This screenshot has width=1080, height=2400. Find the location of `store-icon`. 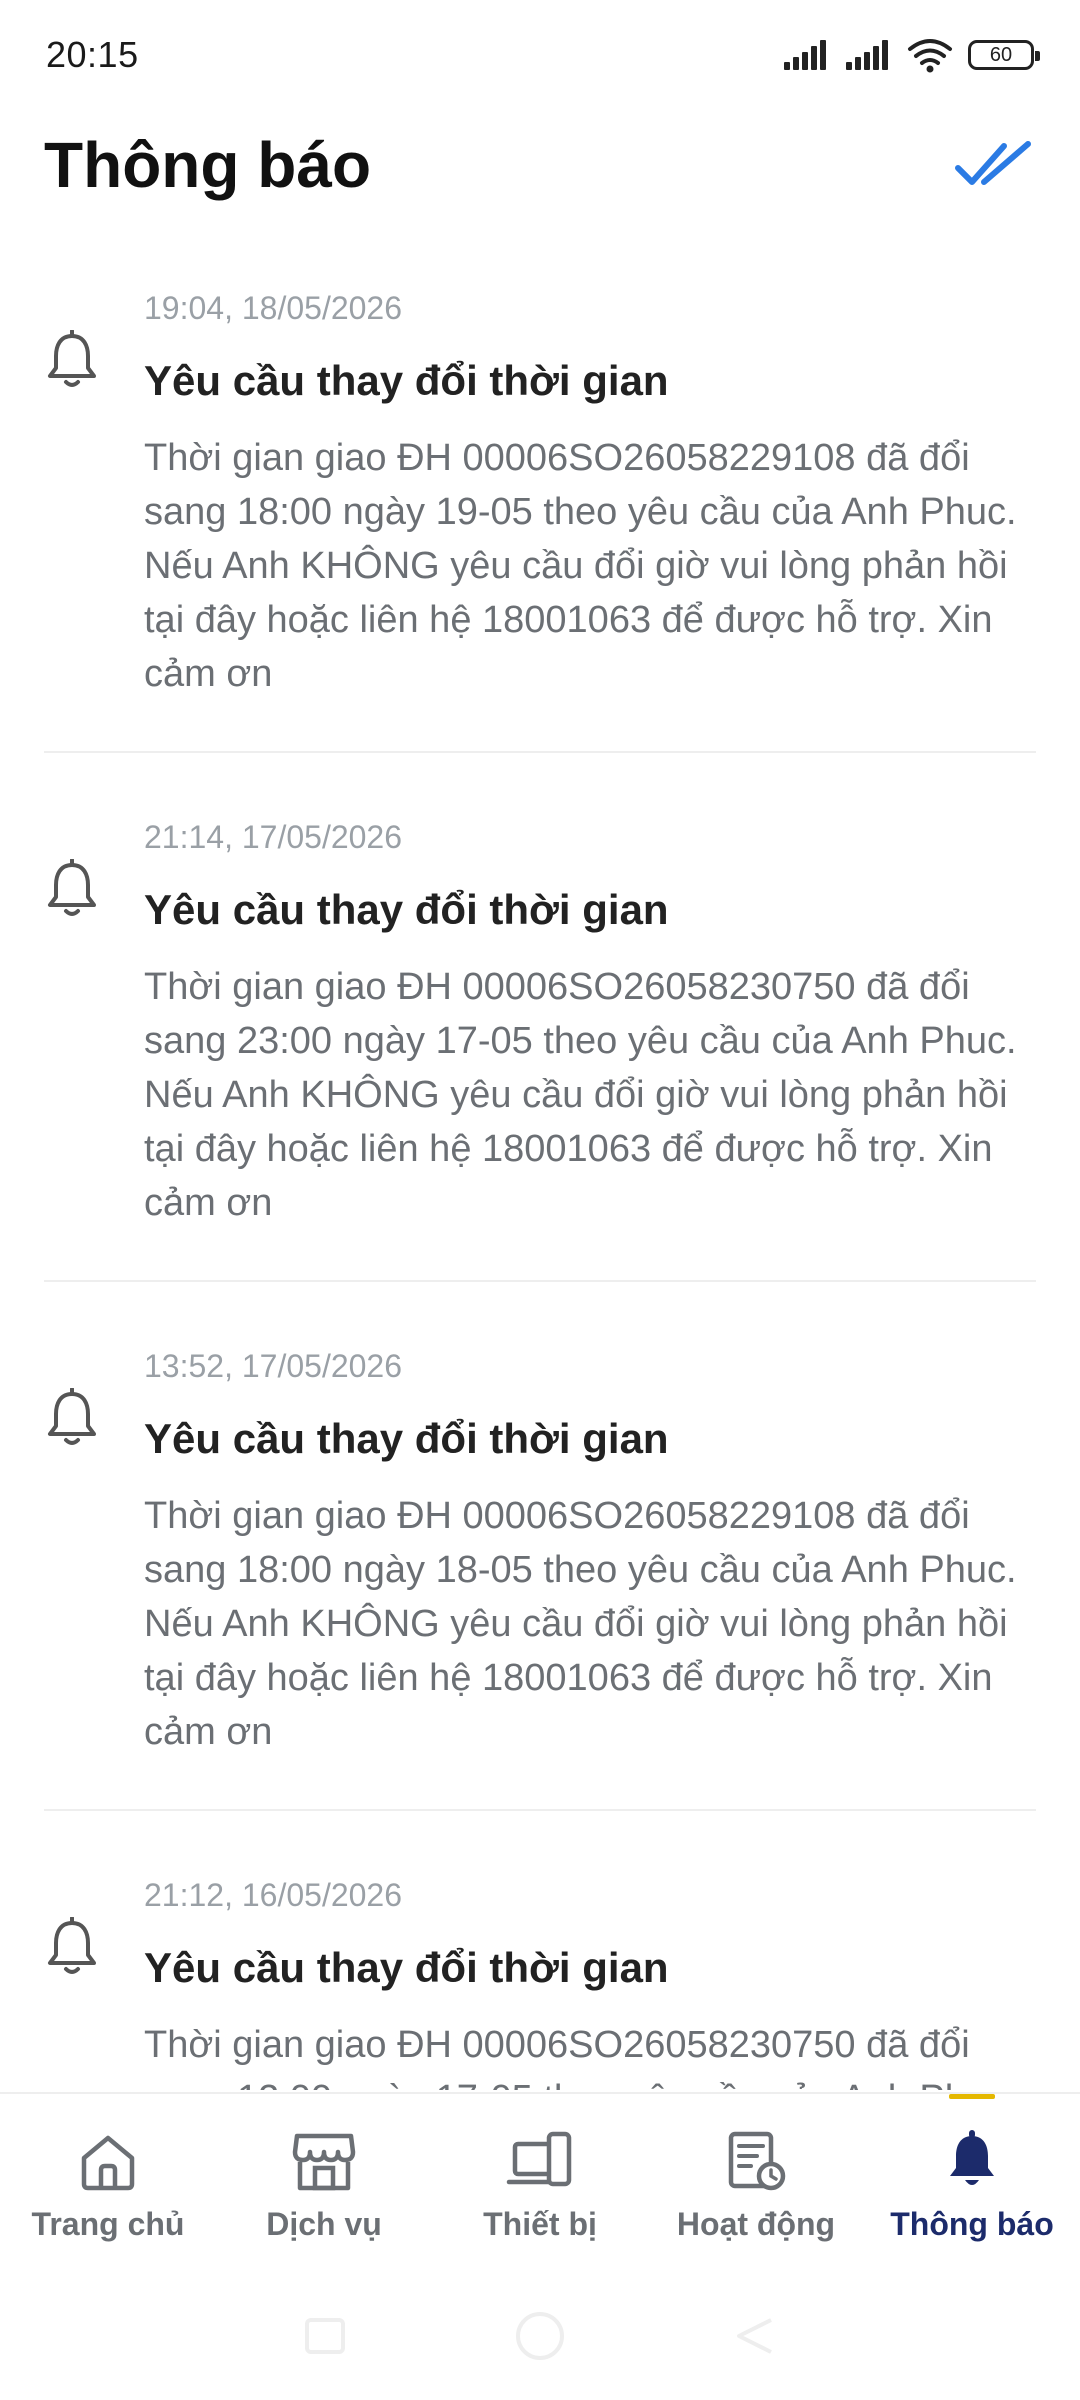

store-icon is located at coordinates (324, 2162).